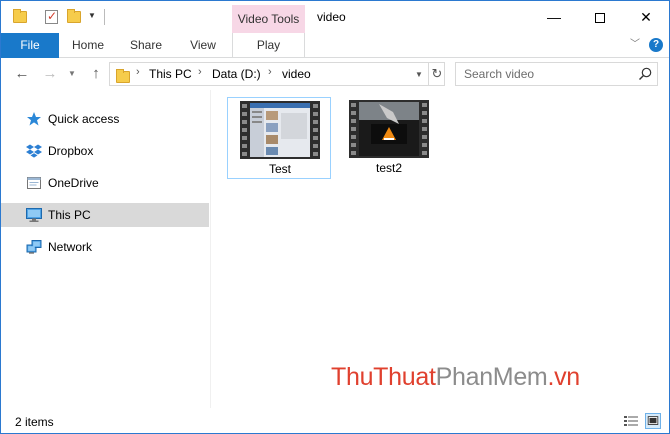  I want to click on search-icon, so click(645, 74).